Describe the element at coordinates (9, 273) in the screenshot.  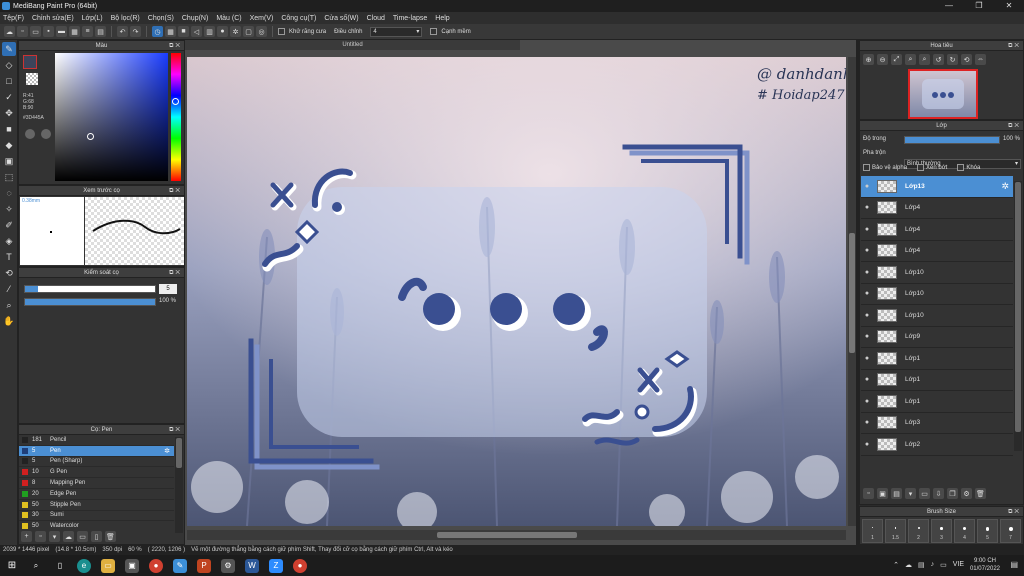
I see `divide-tool-icon: ⟲` at that location.